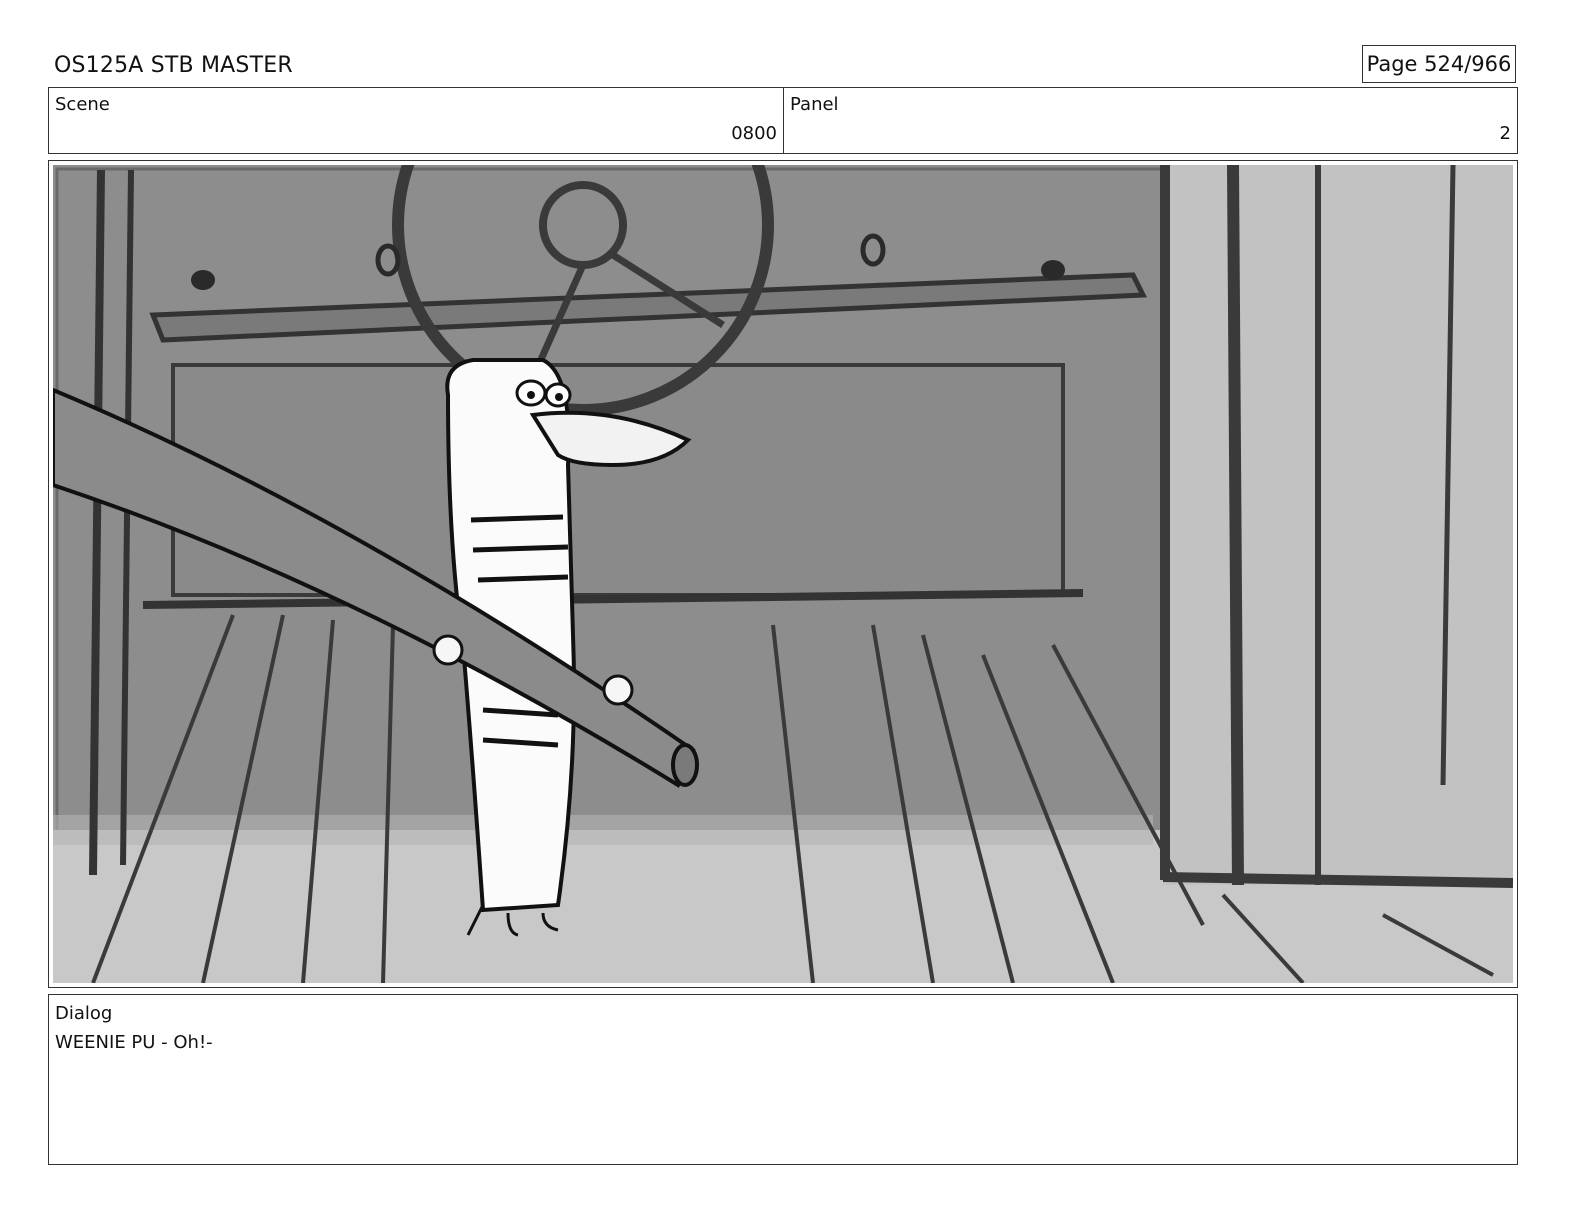 The width and height of the screenshot is (1584, 1224). What do you see at coordinates (1439, 64) in the screenshot?
I see `page-indicator: Page 524/966` at bounding box center [1439, 64].